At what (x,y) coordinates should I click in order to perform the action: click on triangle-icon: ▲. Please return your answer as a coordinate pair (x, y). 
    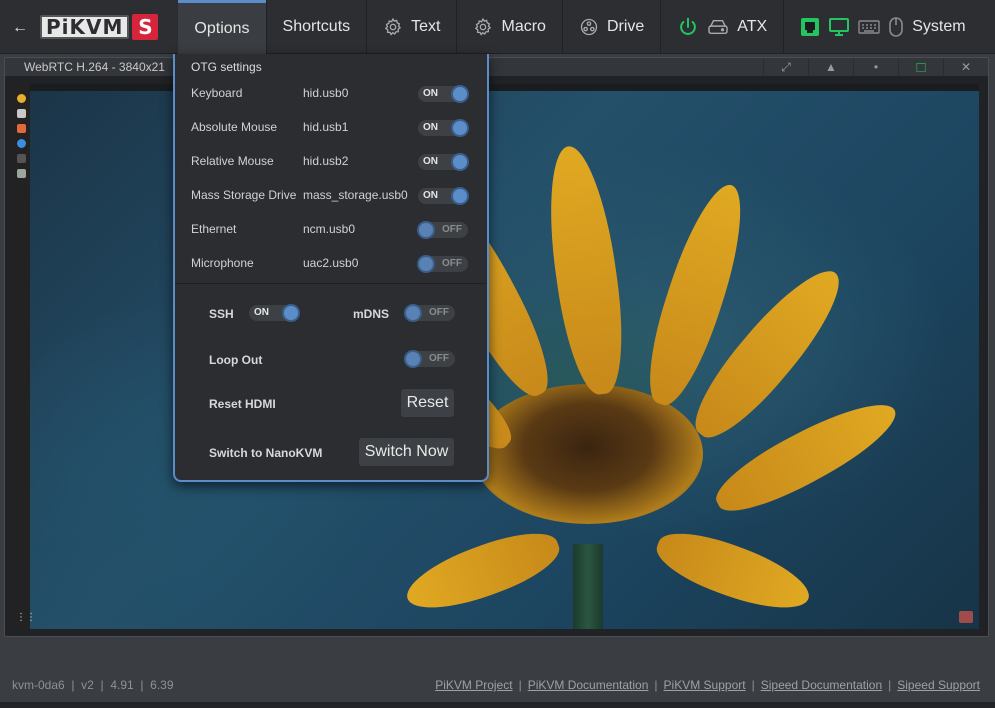
    Looking at the image, I should click on (830, 67).